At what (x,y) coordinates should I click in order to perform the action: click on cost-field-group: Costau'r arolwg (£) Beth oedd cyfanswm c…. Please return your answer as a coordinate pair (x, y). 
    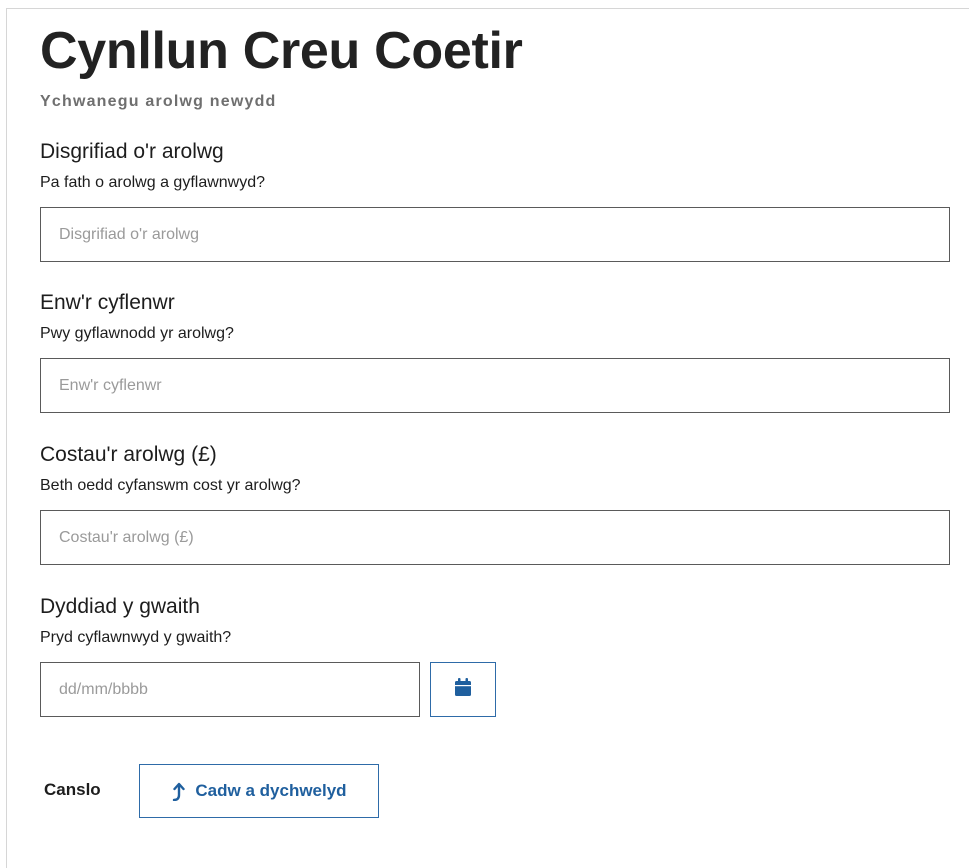
    Looking at the image, I should click on (495, 504).